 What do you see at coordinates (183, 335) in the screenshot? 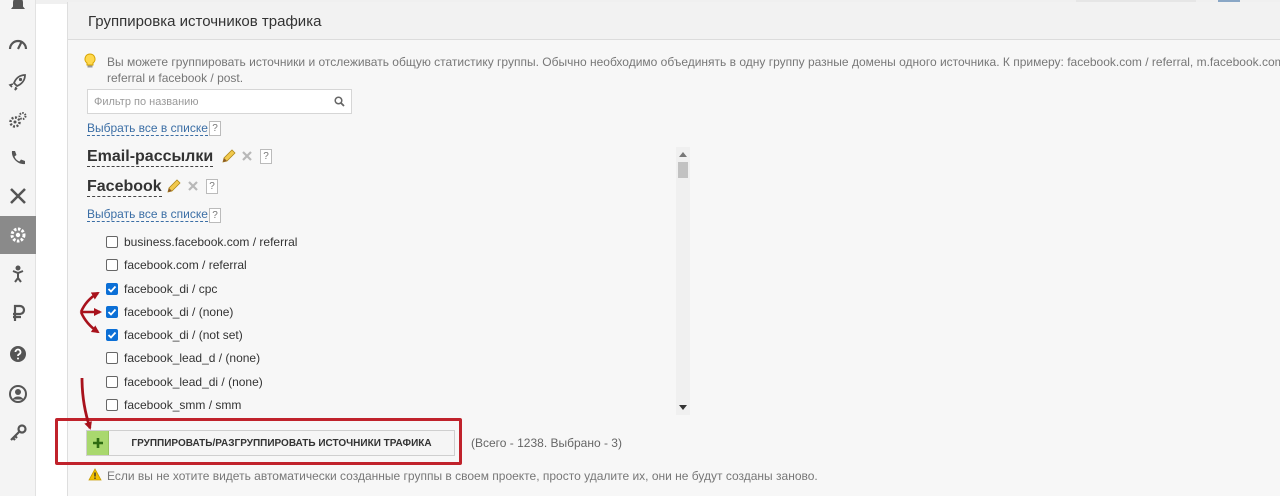
I see `source-label: facebook_di / (not set)` at bounding box center [183, 335].